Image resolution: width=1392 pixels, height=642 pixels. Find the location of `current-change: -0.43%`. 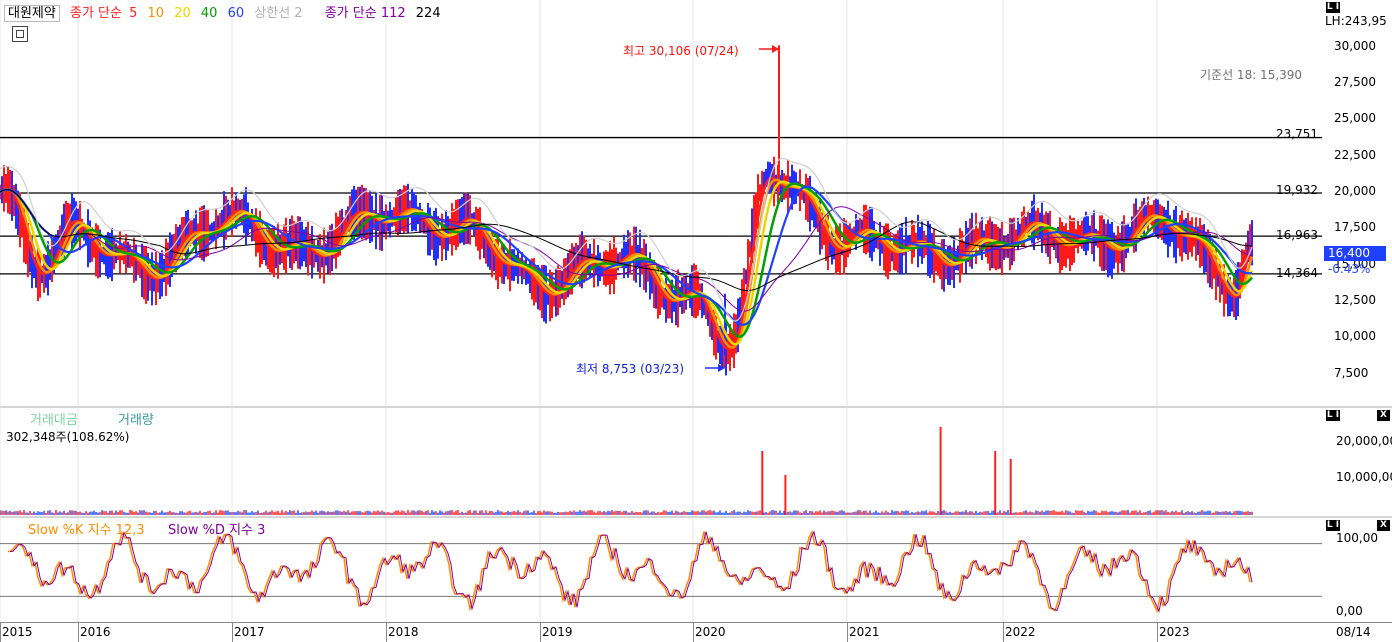

current-change: -0.43% is located at coordinates (1349, 269).